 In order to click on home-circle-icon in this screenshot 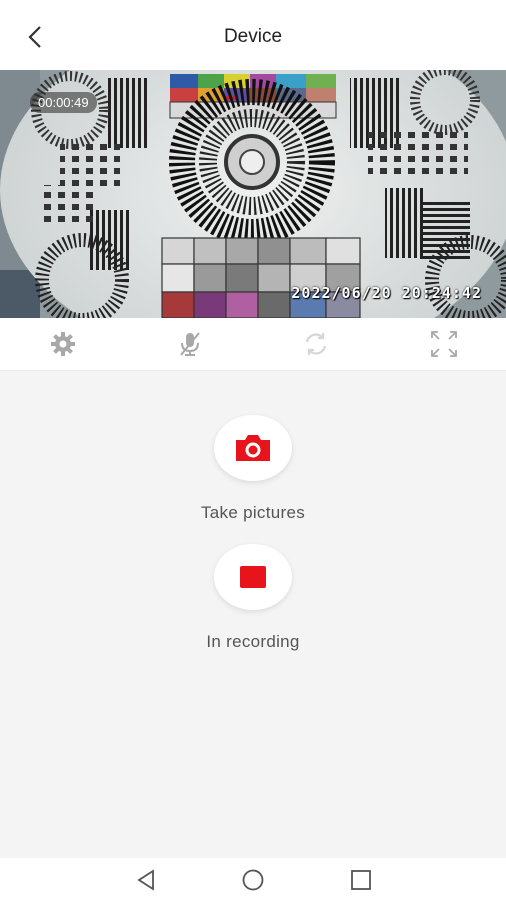, I will do `click(253, 880)`.